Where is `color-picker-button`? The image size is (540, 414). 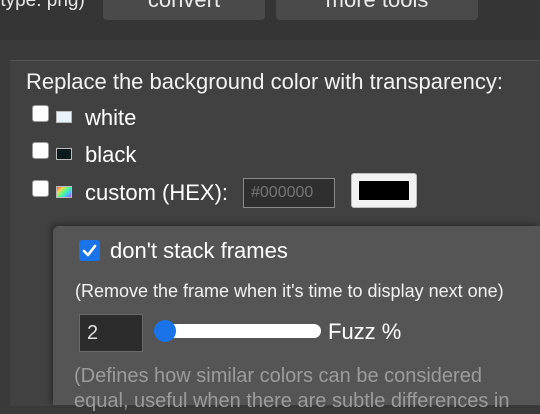 color-picker-button is located at coordinates (384, 190).